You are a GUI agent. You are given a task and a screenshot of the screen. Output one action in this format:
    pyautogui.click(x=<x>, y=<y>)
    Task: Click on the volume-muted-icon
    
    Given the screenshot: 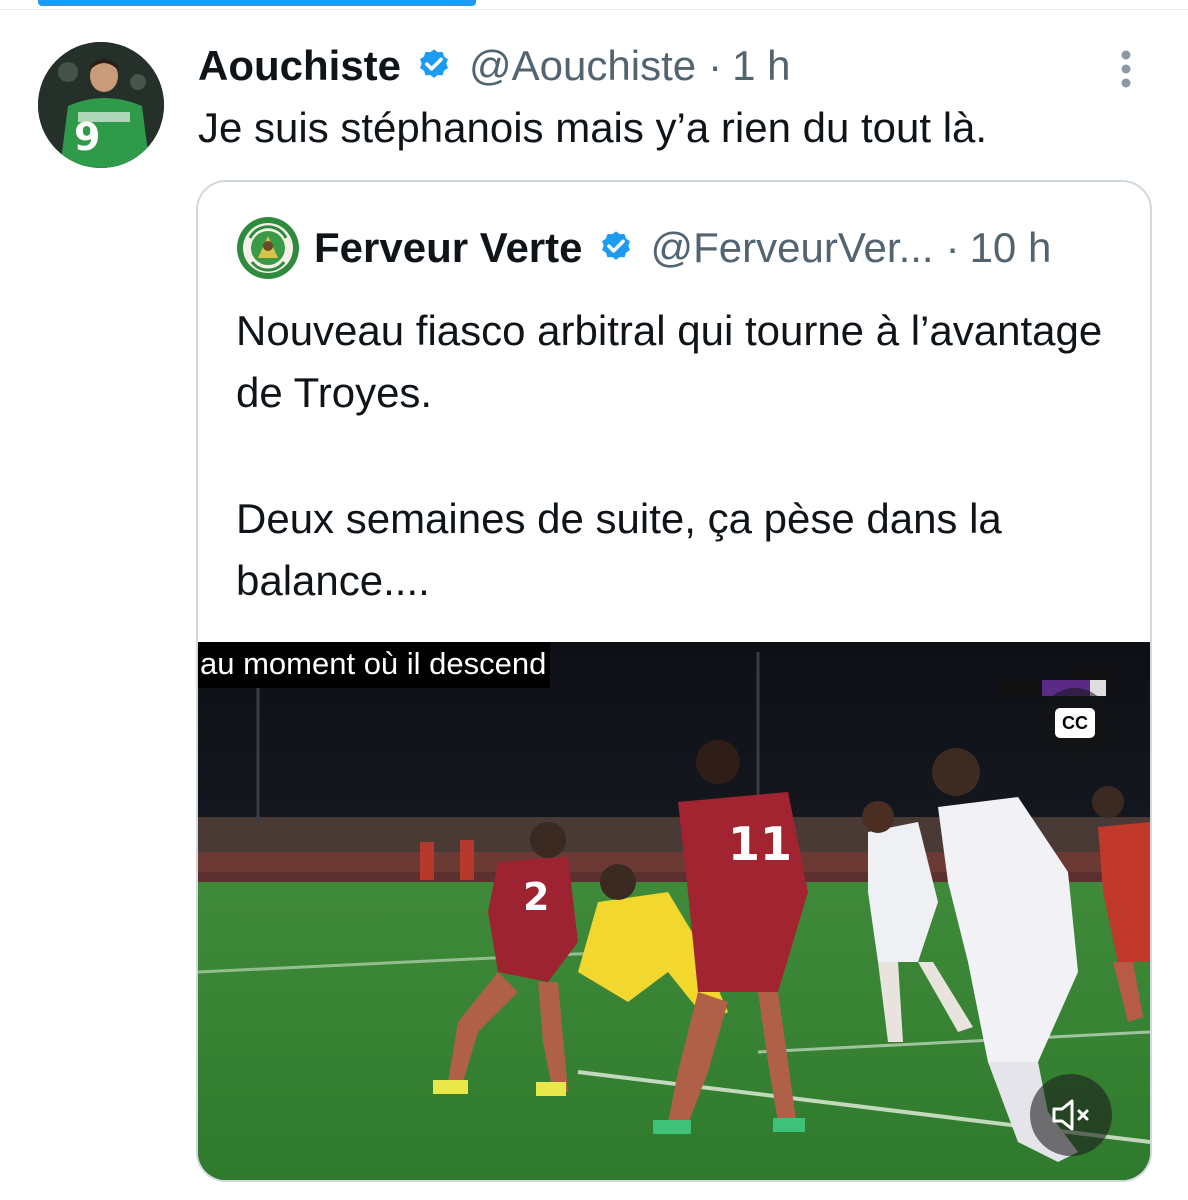 What is the action you would take?
    pyautogui.click(x=1070, y=1115)
    